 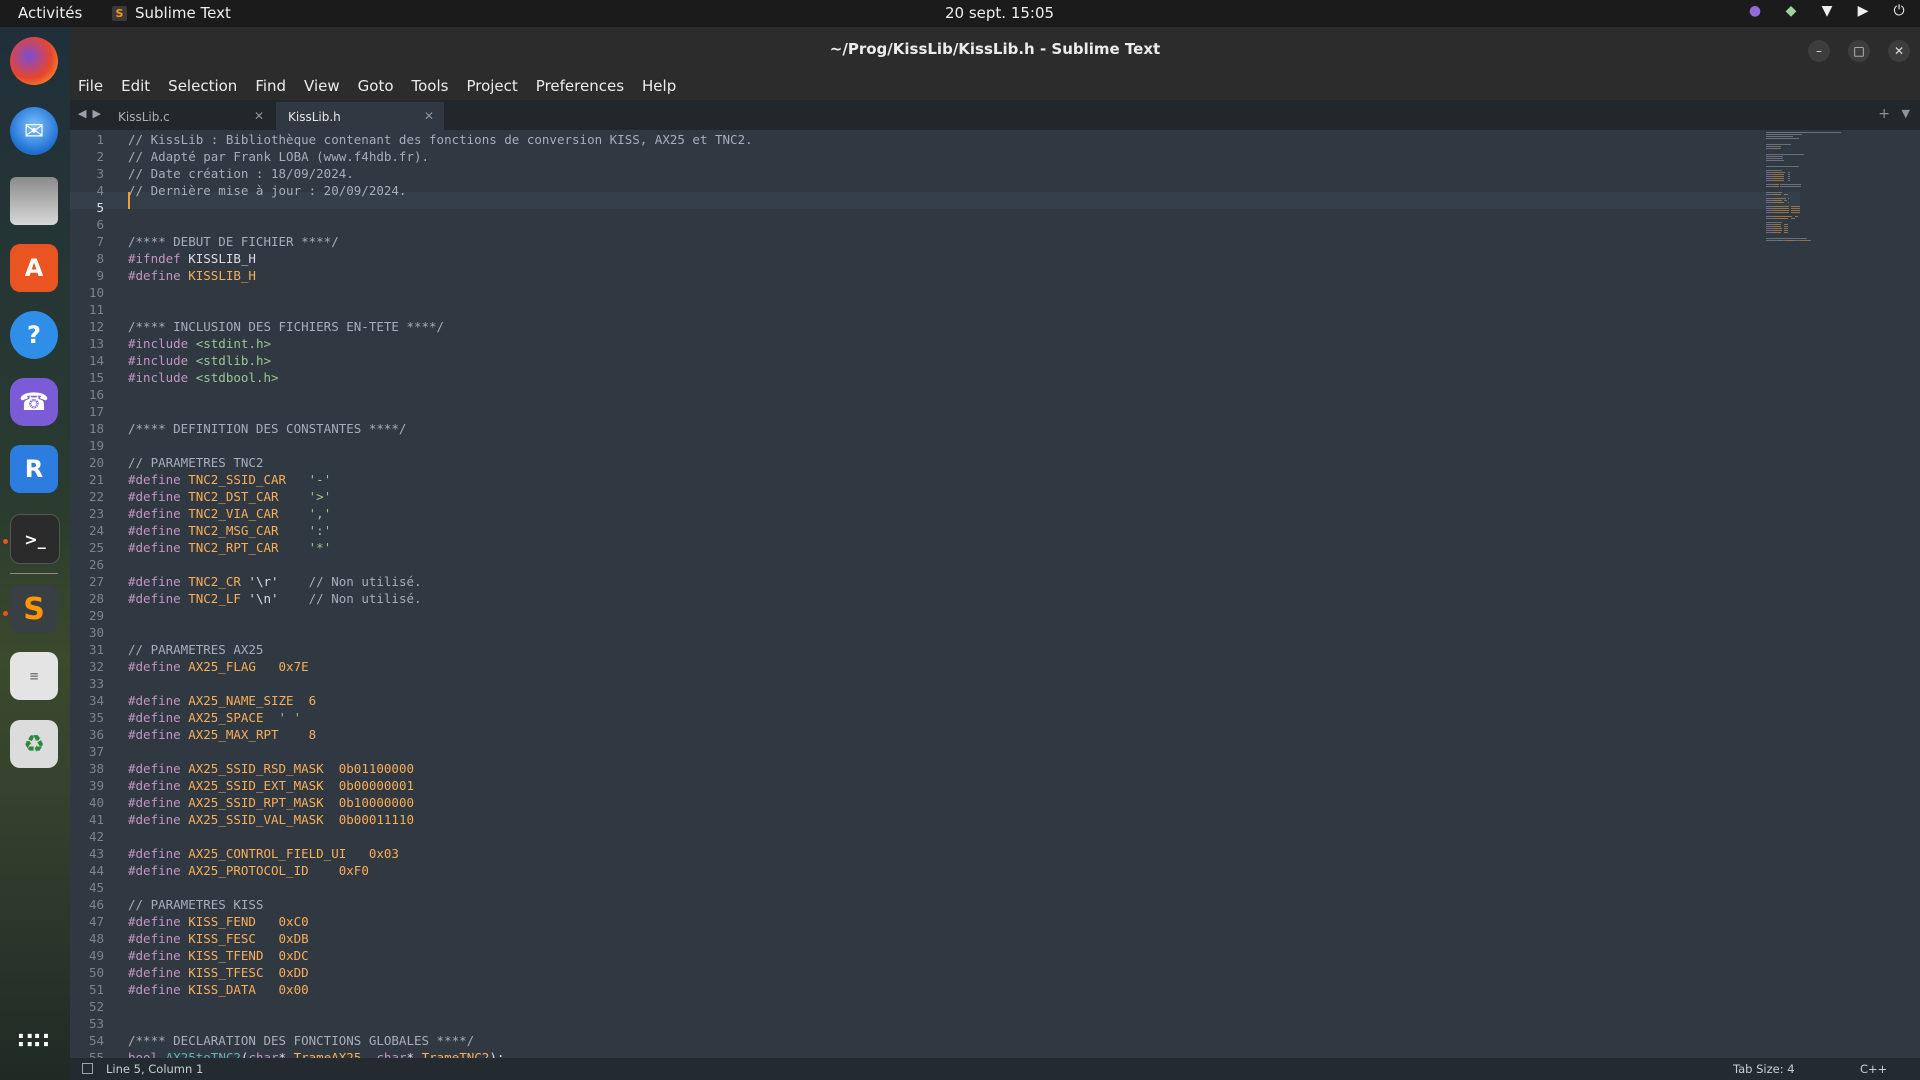 I want to click on menu-file: File, so click(x=90, y=86).